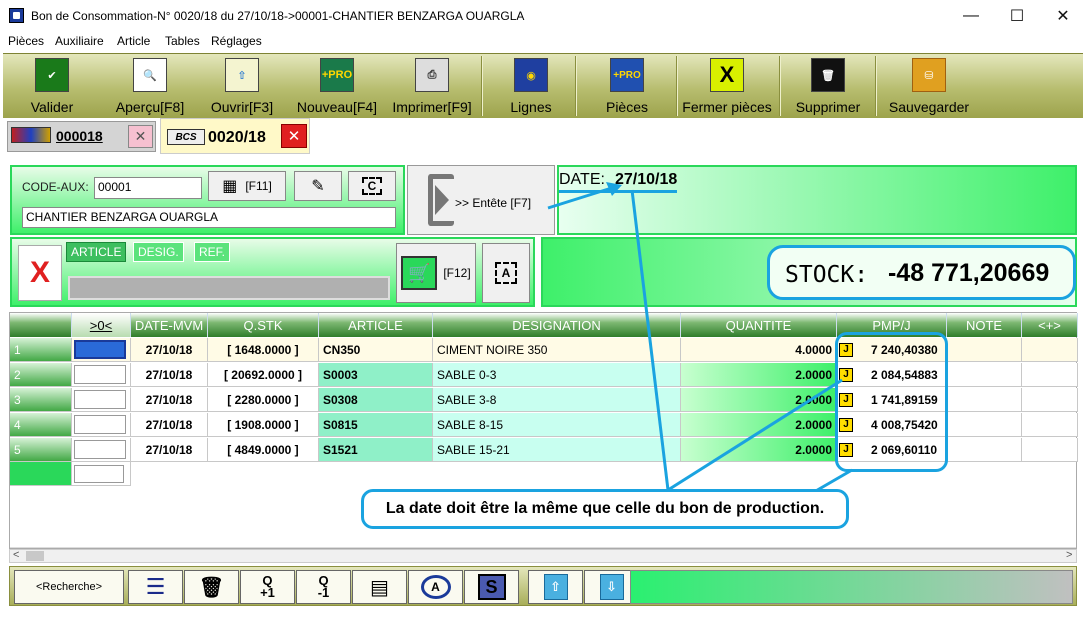 The height and width of the screenshot is (619, 1086). Describe the element at coordinates (372, 186) in the screenshot. I see `chip-c-button: C` at that location.